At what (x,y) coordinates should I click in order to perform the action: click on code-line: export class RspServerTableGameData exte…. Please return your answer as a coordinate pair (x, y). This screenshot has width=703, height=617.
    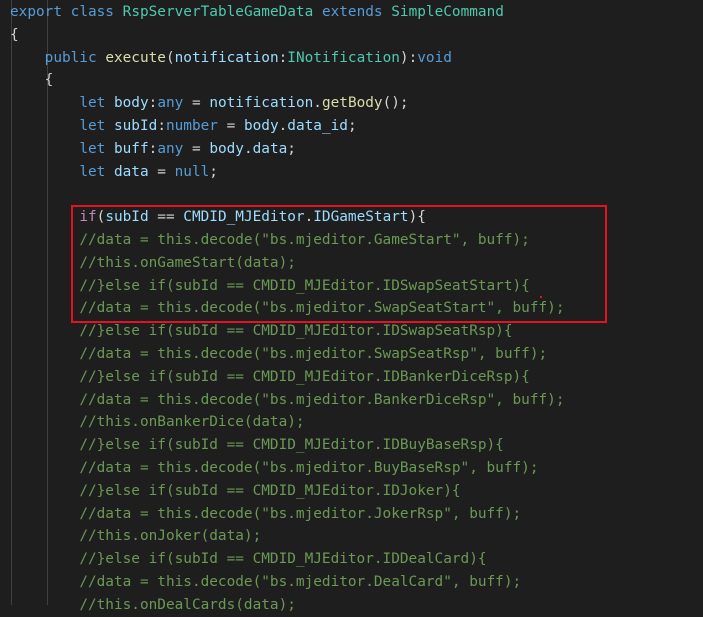
    Looking at the image, I should click on (351, 12).